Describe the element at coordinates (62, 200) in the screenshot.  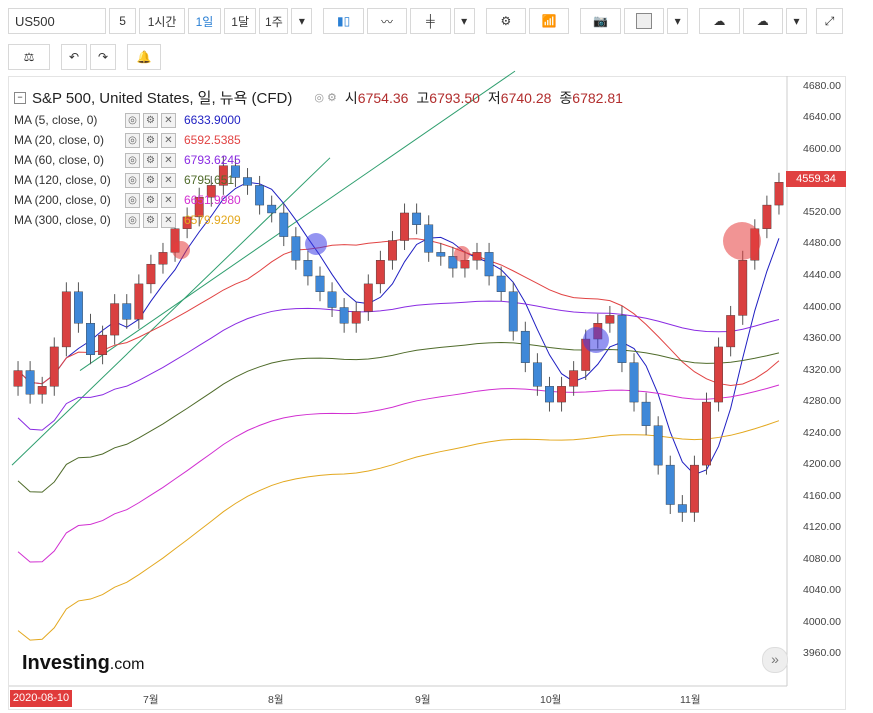
I see `ma-label: MA (200, close, 0)` at that location.